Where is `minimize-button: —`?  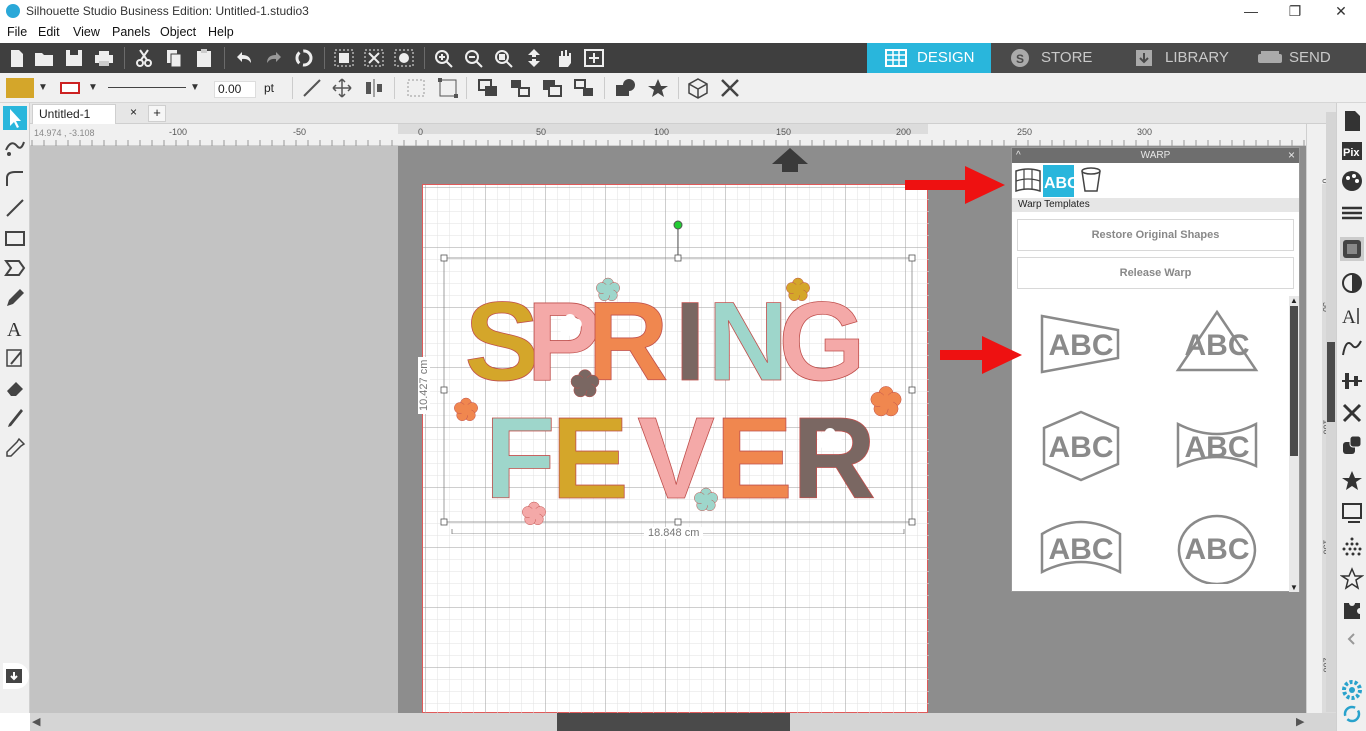
minimize-button: — is located at coordinates (1251, 11).